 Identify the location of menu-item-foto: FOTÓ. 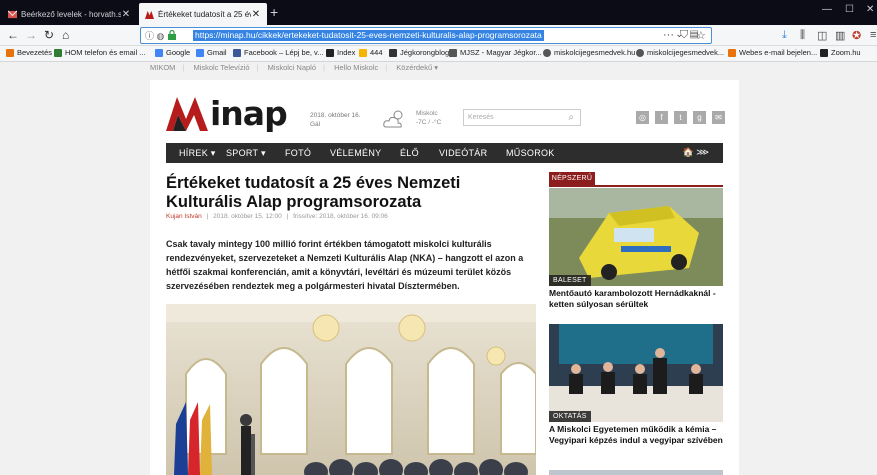
(298, 153).